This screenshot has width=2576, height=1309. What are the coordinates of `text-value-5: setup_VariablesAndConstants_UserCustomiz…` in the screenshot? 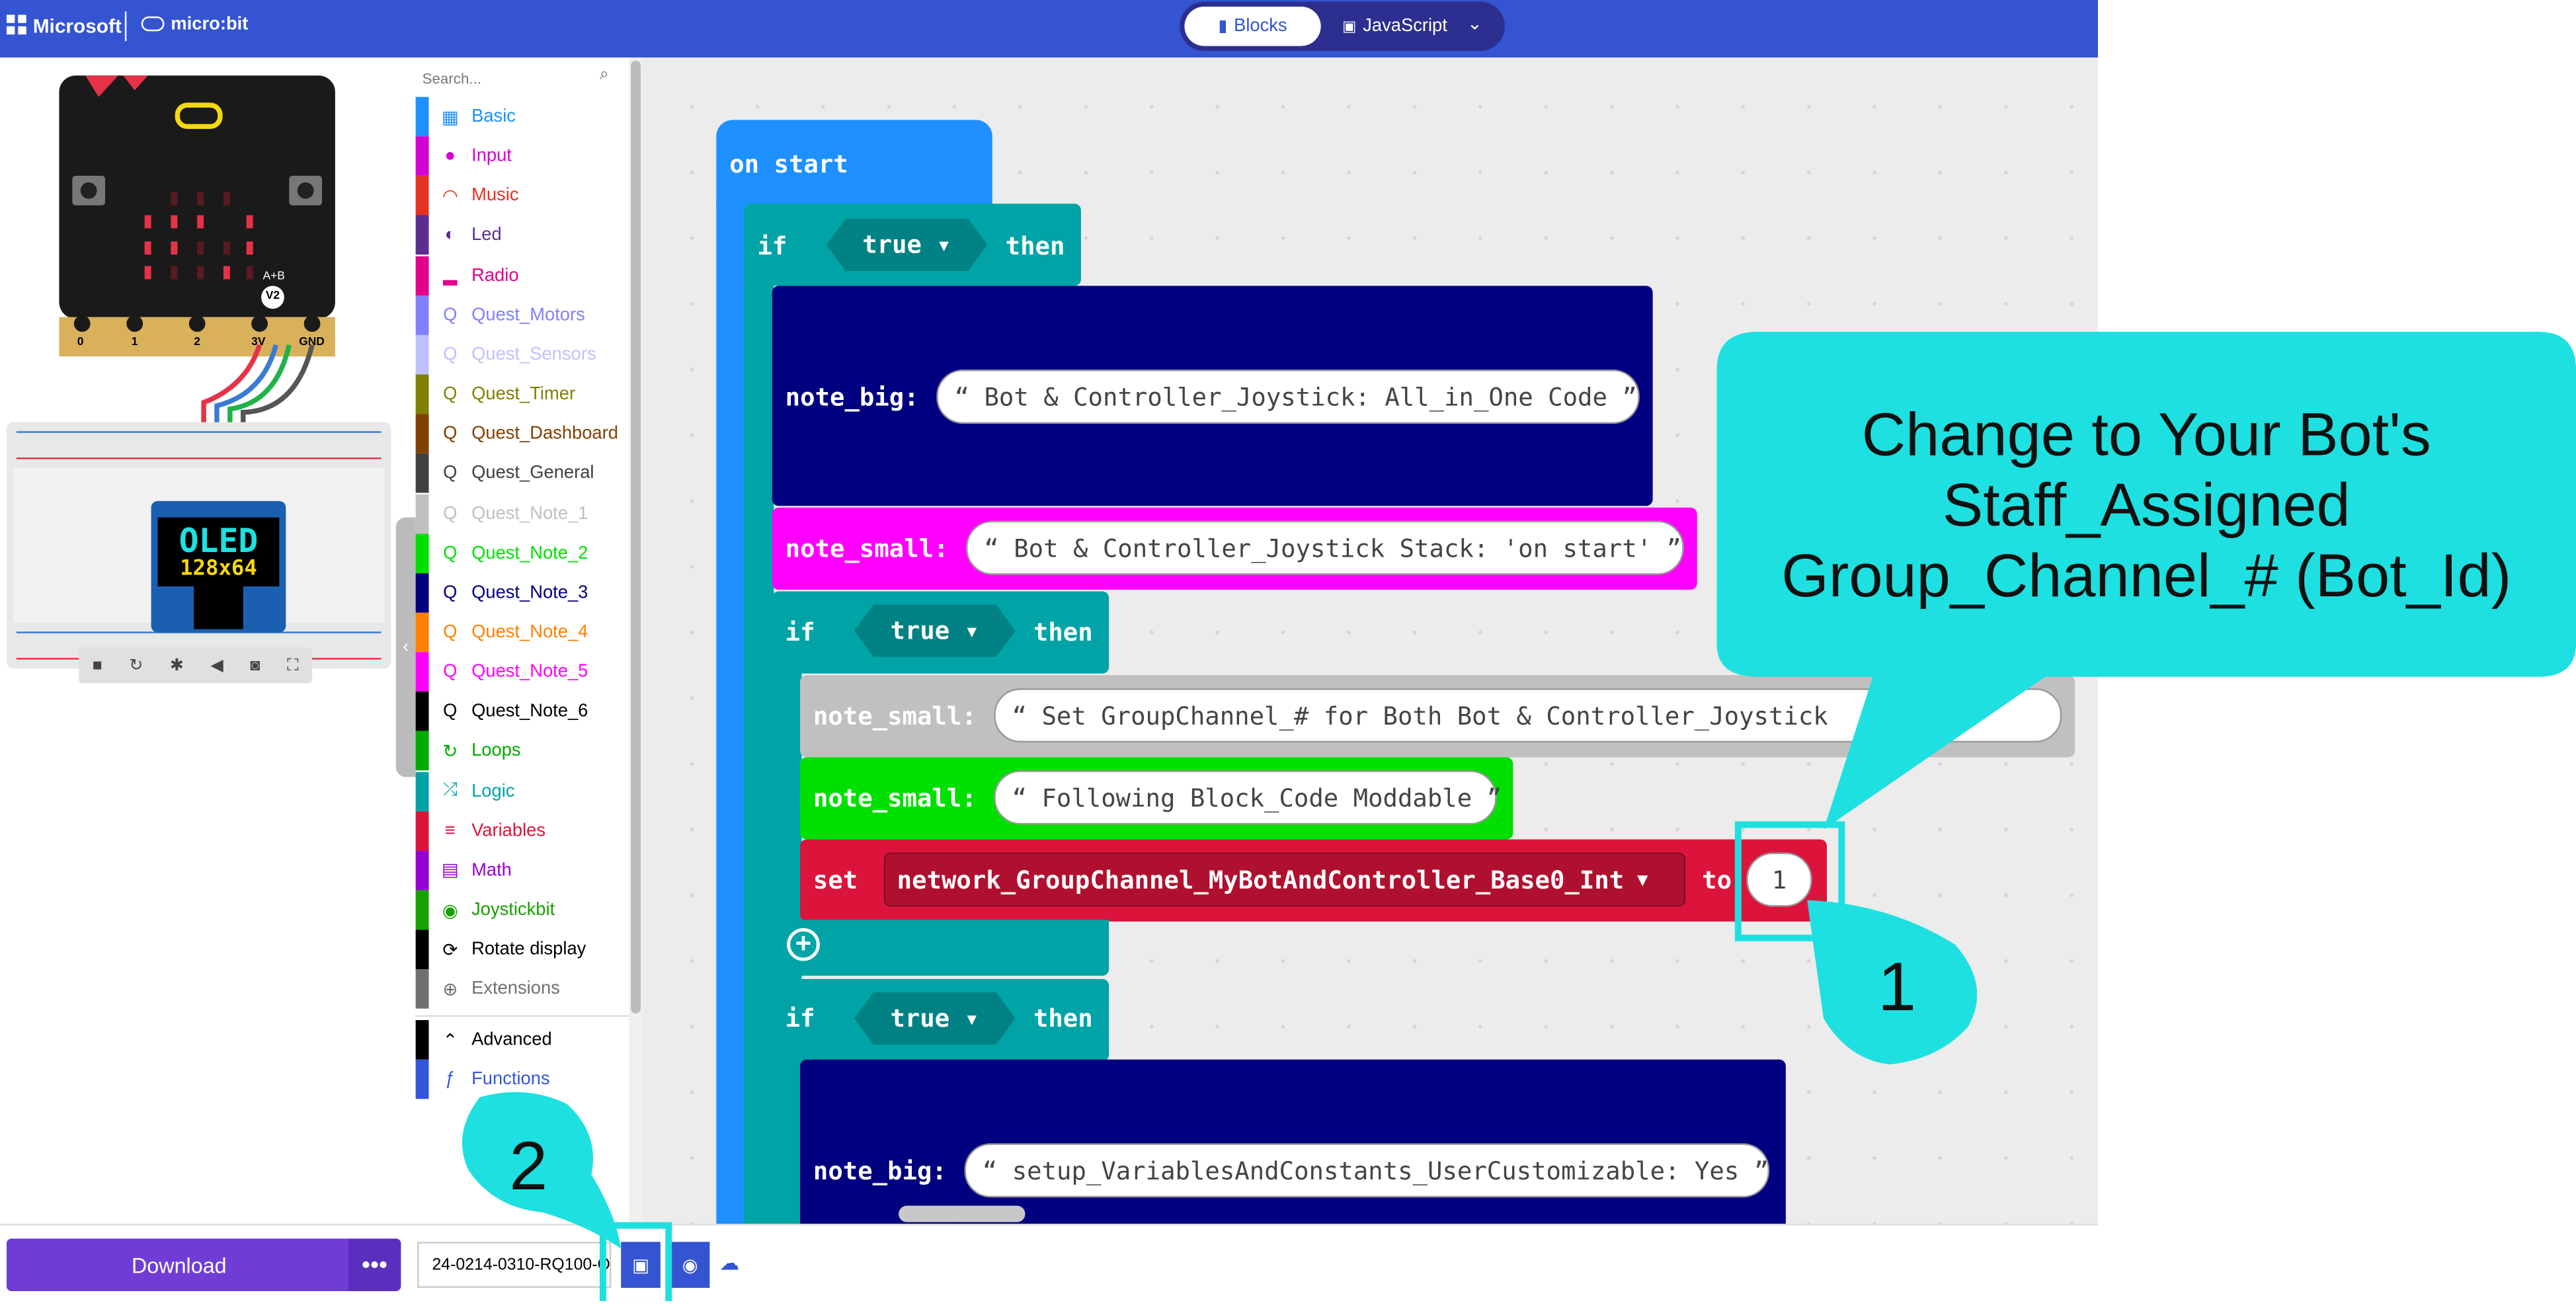 It's located at (1376, 1170).